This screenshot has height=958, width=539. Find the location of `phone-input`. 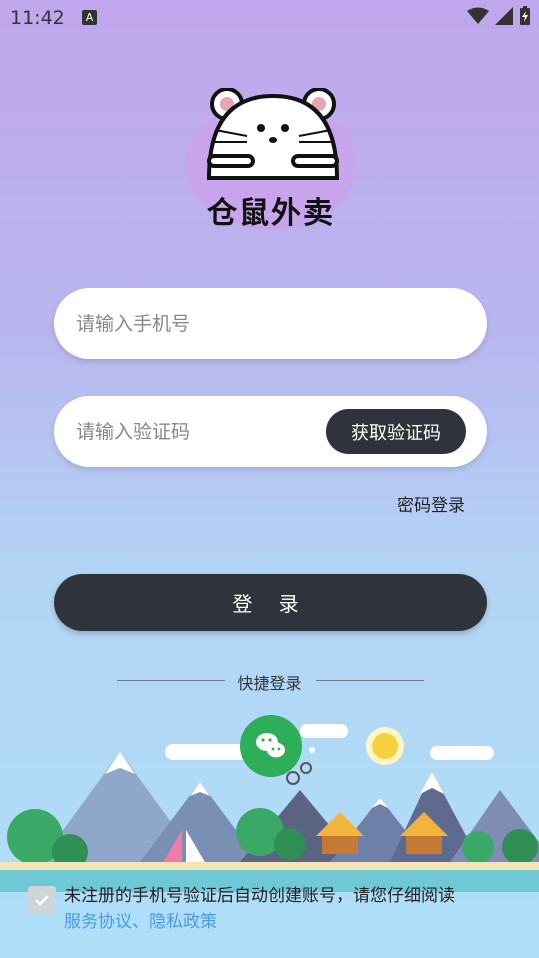

phone-input is located at coordinates (201, 323).